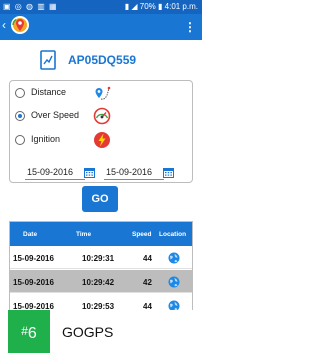 The image size is (320, 359). I want to click on document-chart-icon, so click(48, 60).